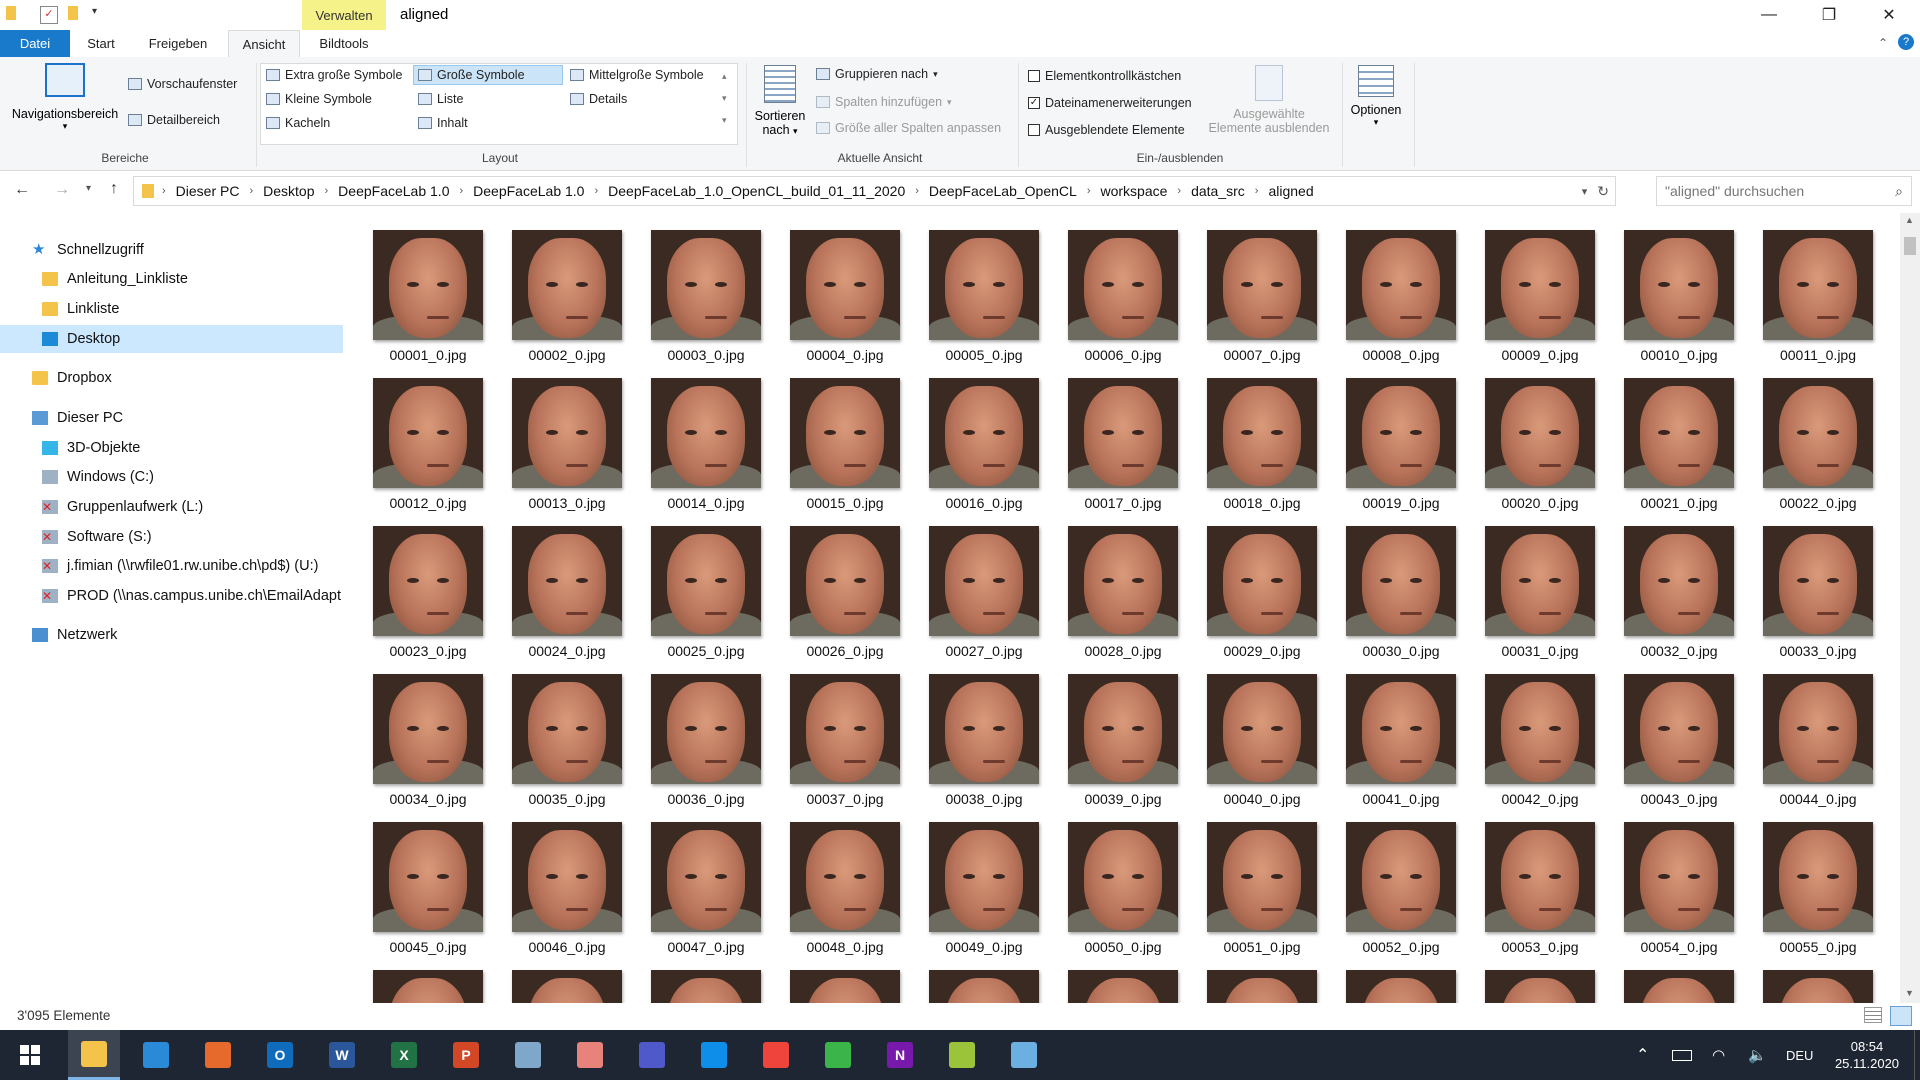 The height and width of the screenshot is (1080, 1920). What do you see at coordinates (174, 120) in the screenshot?
I see `detailbereich-button: Detailbereich` at bounding box center [174, 120].